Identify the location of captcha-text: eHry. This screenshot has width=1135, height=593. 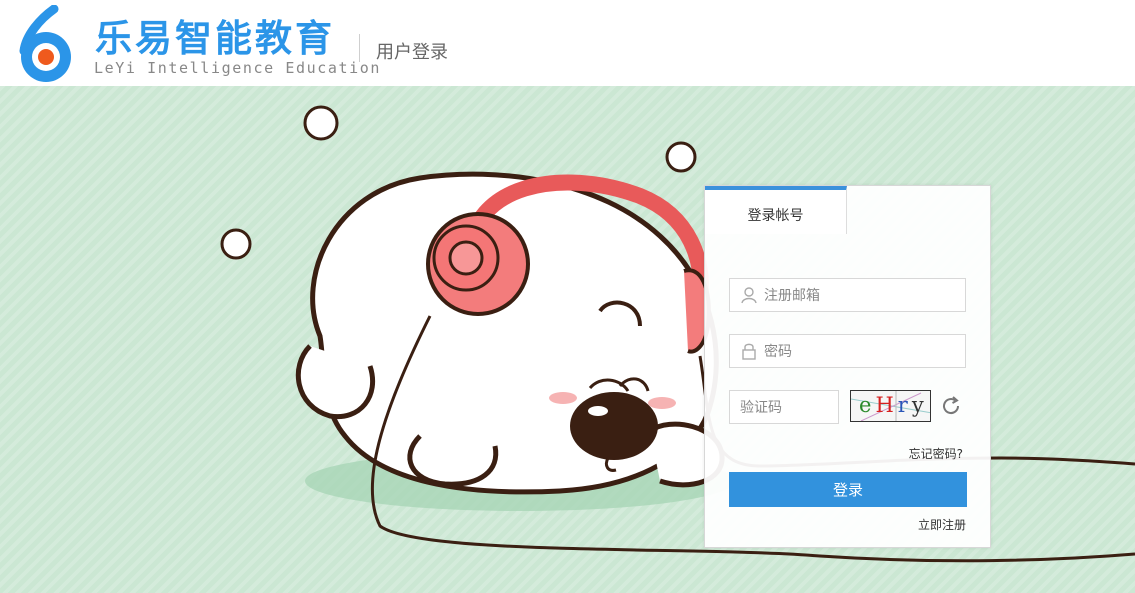
(893, 405).